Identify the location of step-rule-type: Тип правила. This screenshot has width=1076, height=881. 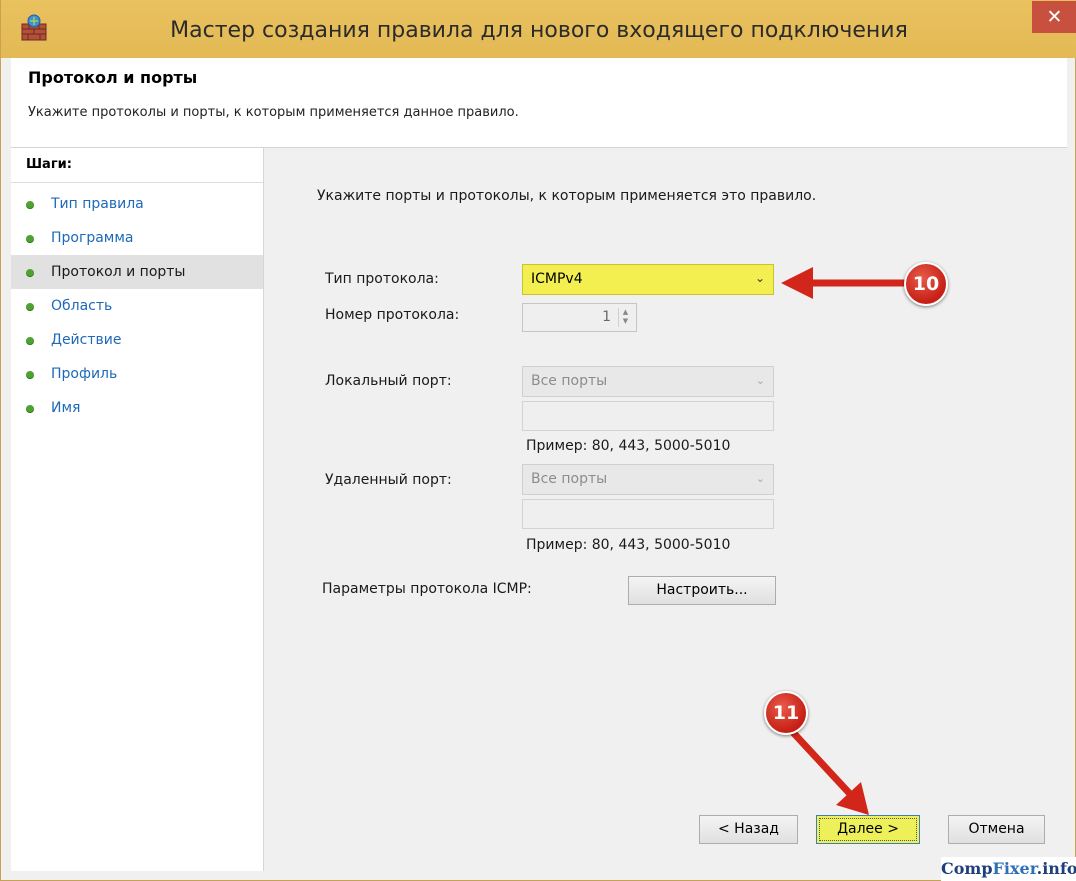
(137, 204).